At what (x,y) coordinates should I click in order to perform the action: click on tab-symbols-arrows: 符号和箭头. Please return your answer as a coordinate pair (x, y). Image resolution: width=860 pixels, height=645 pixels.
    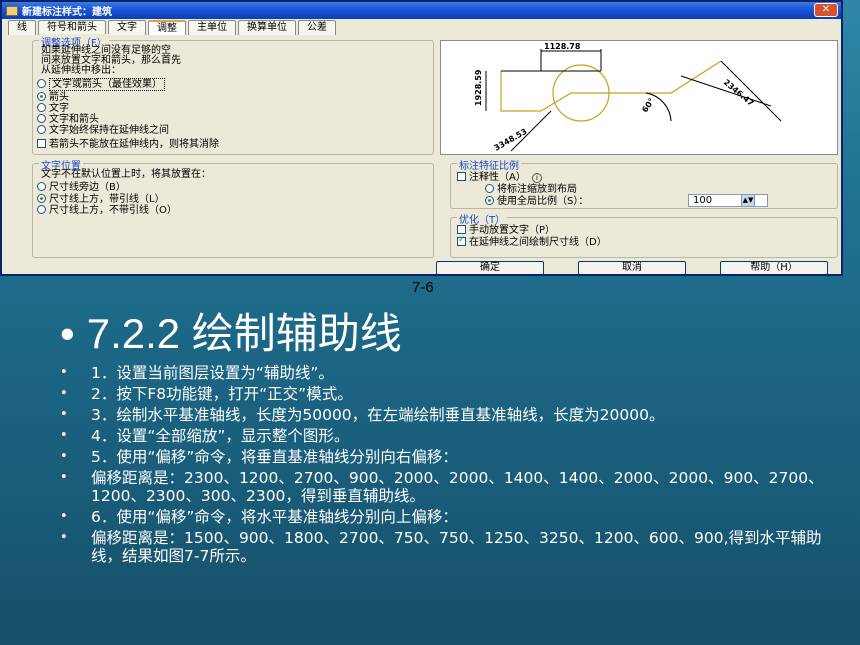
    Looking at the image, I should click on (72, 27).